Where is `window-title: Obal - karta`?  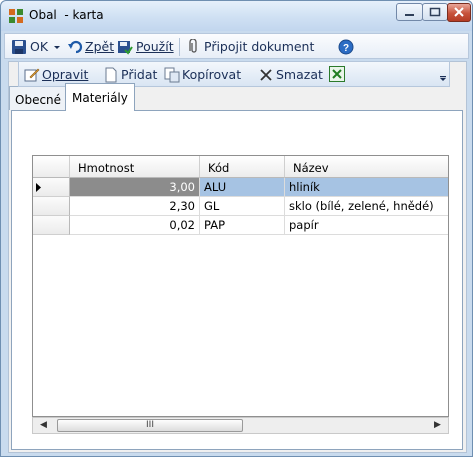
window-title: Obal - karta is located at coordinates (66, 15).